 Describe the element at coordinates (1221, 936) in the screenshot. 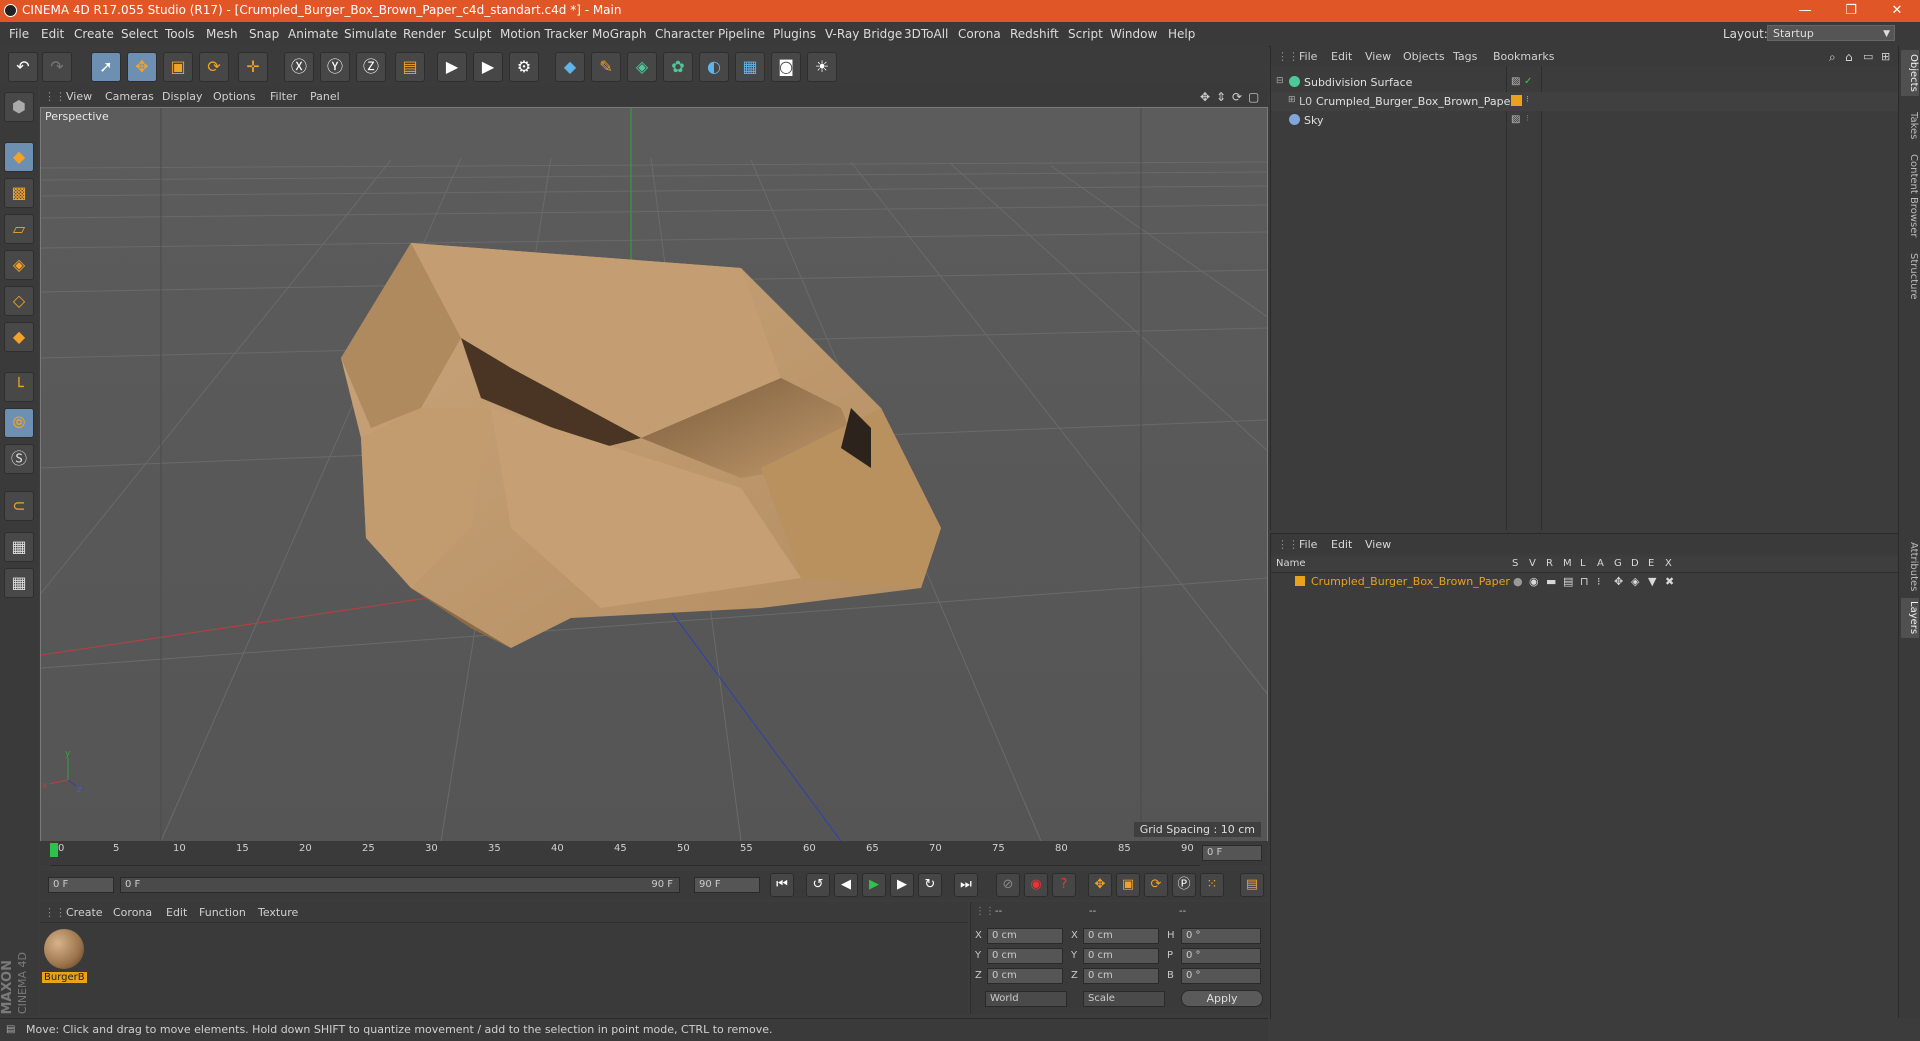

I see `rotation-h-field: 0 °` at that location.